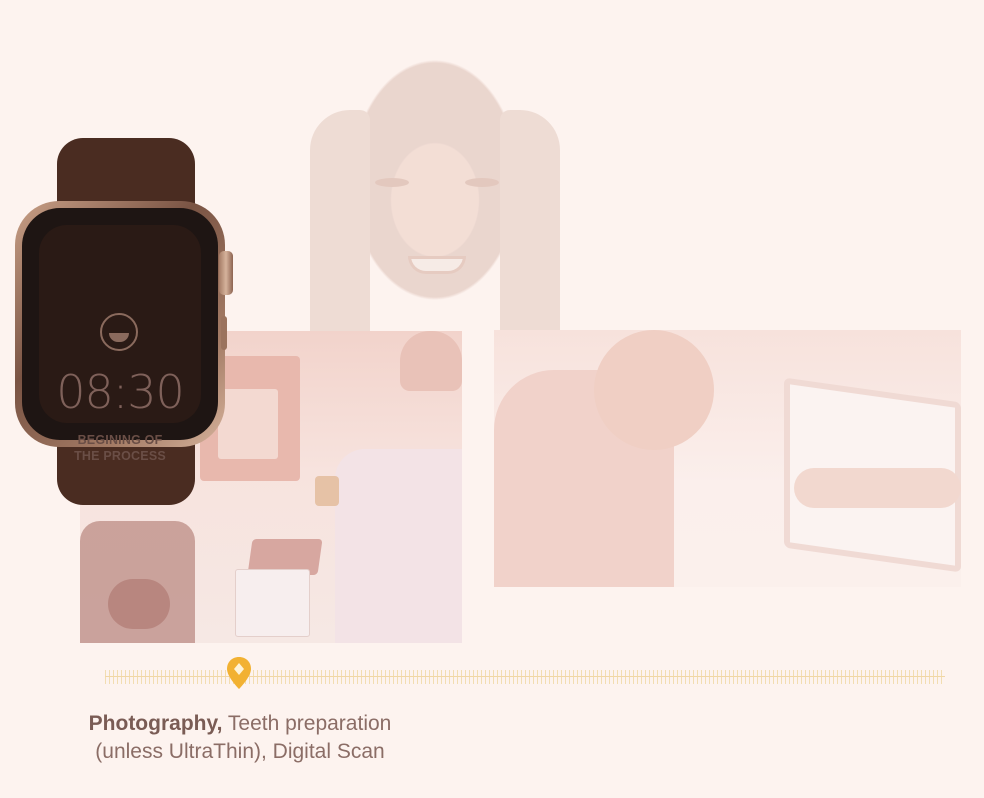  Describe the element at coordinates (120, 440) in the screenshot. I see `watch-caption-line1: BEGINING OF` at that location.